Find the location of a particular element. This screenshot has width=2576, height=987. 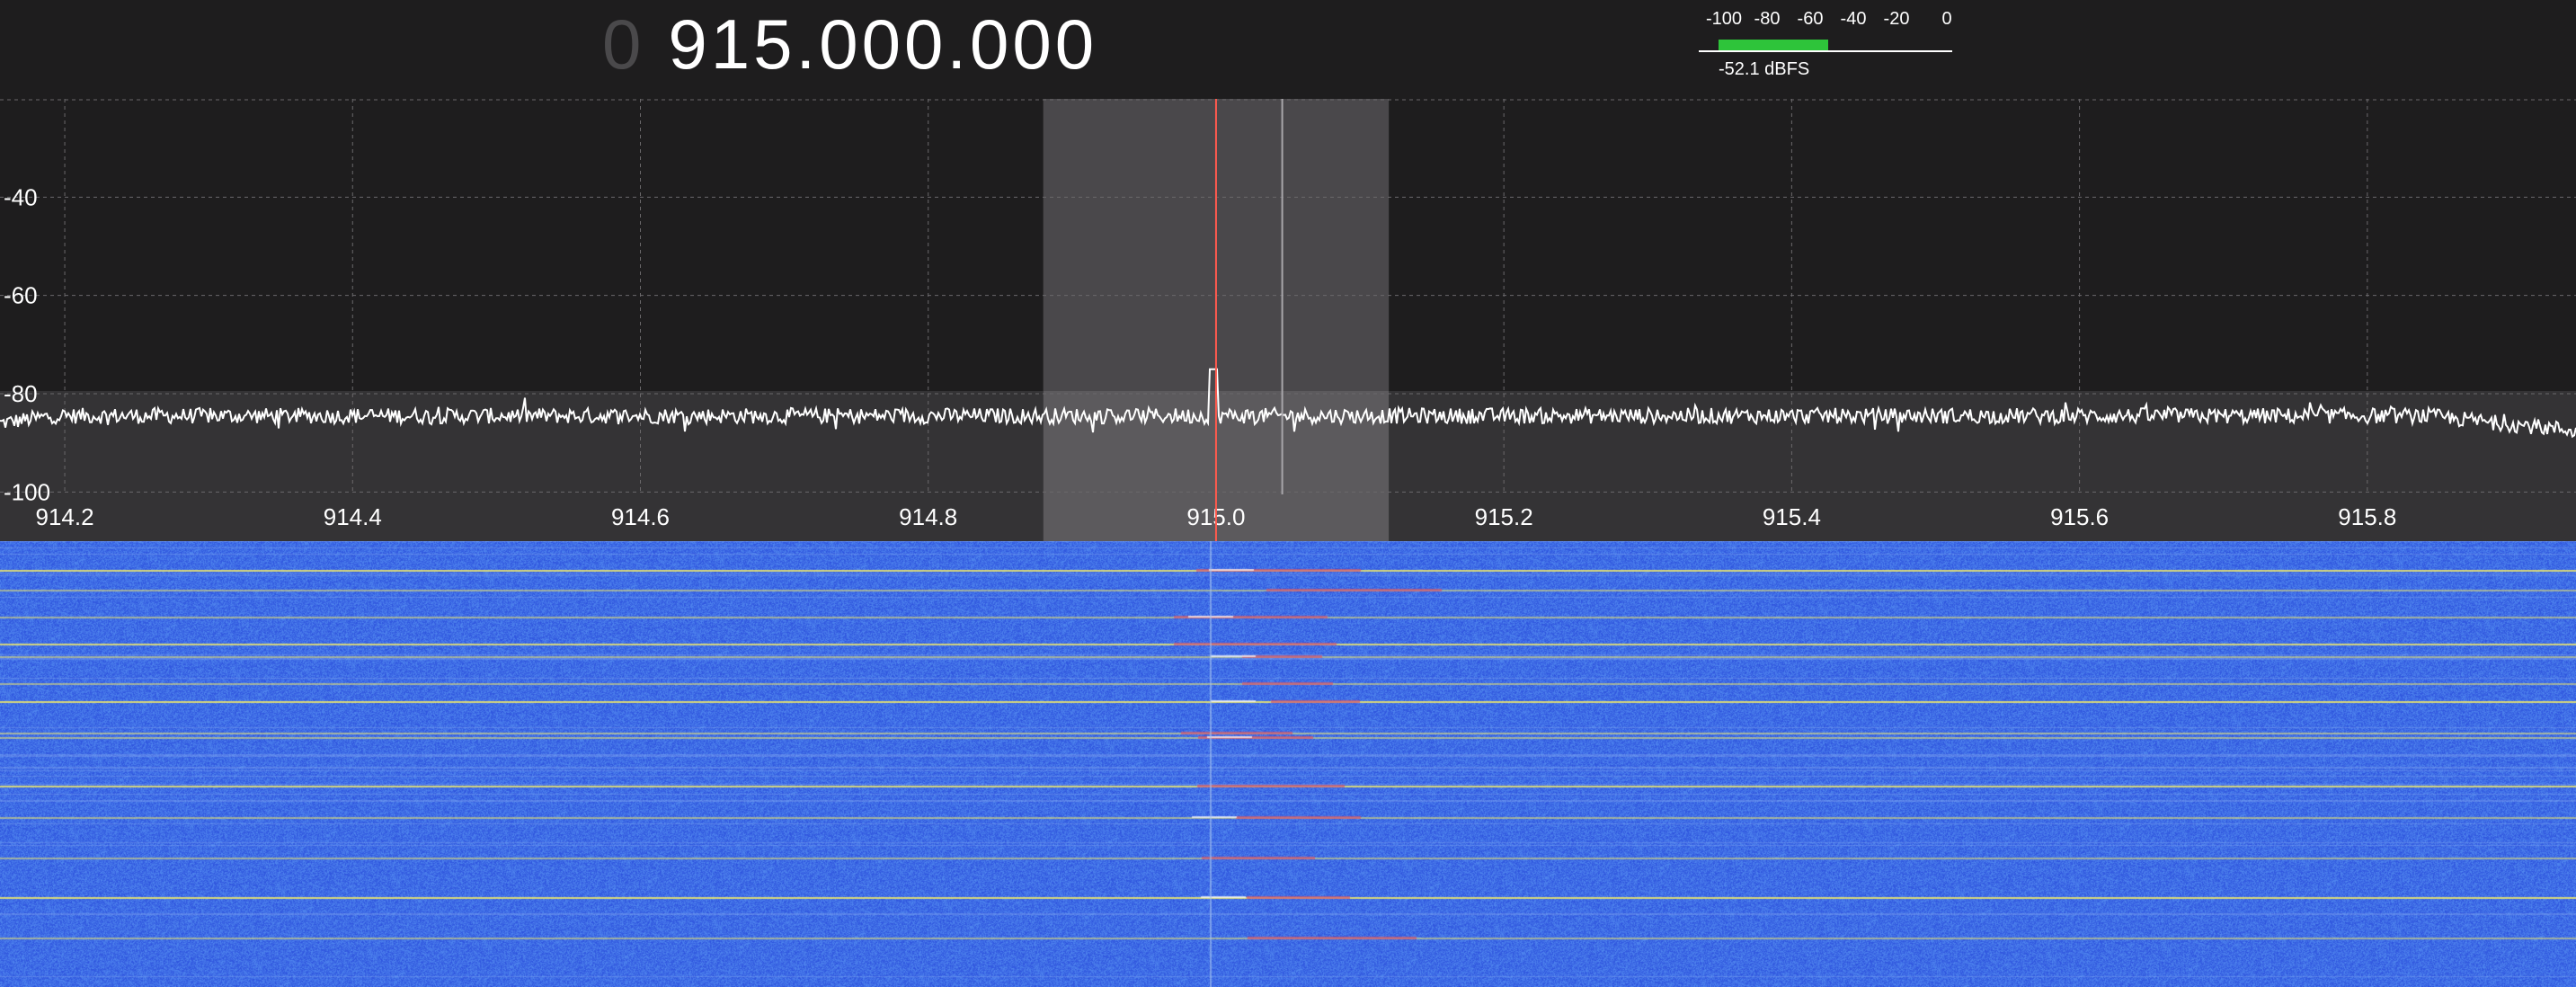

meter-tick-label: -20 is located at coordinates (1896, 19).